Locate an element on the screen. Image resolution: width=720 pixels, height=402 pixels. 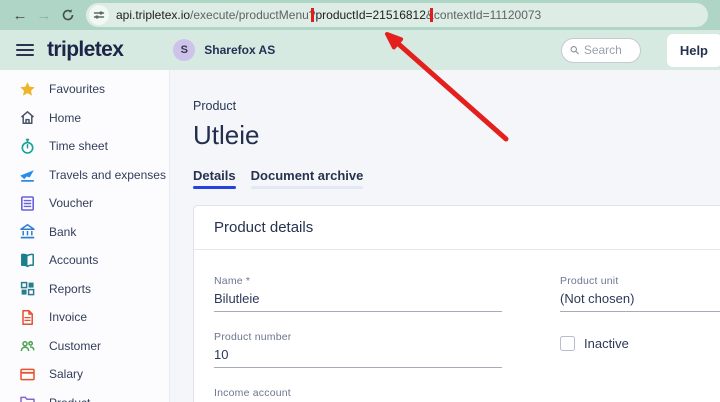
people-icon is located at coordinates (27, 345).